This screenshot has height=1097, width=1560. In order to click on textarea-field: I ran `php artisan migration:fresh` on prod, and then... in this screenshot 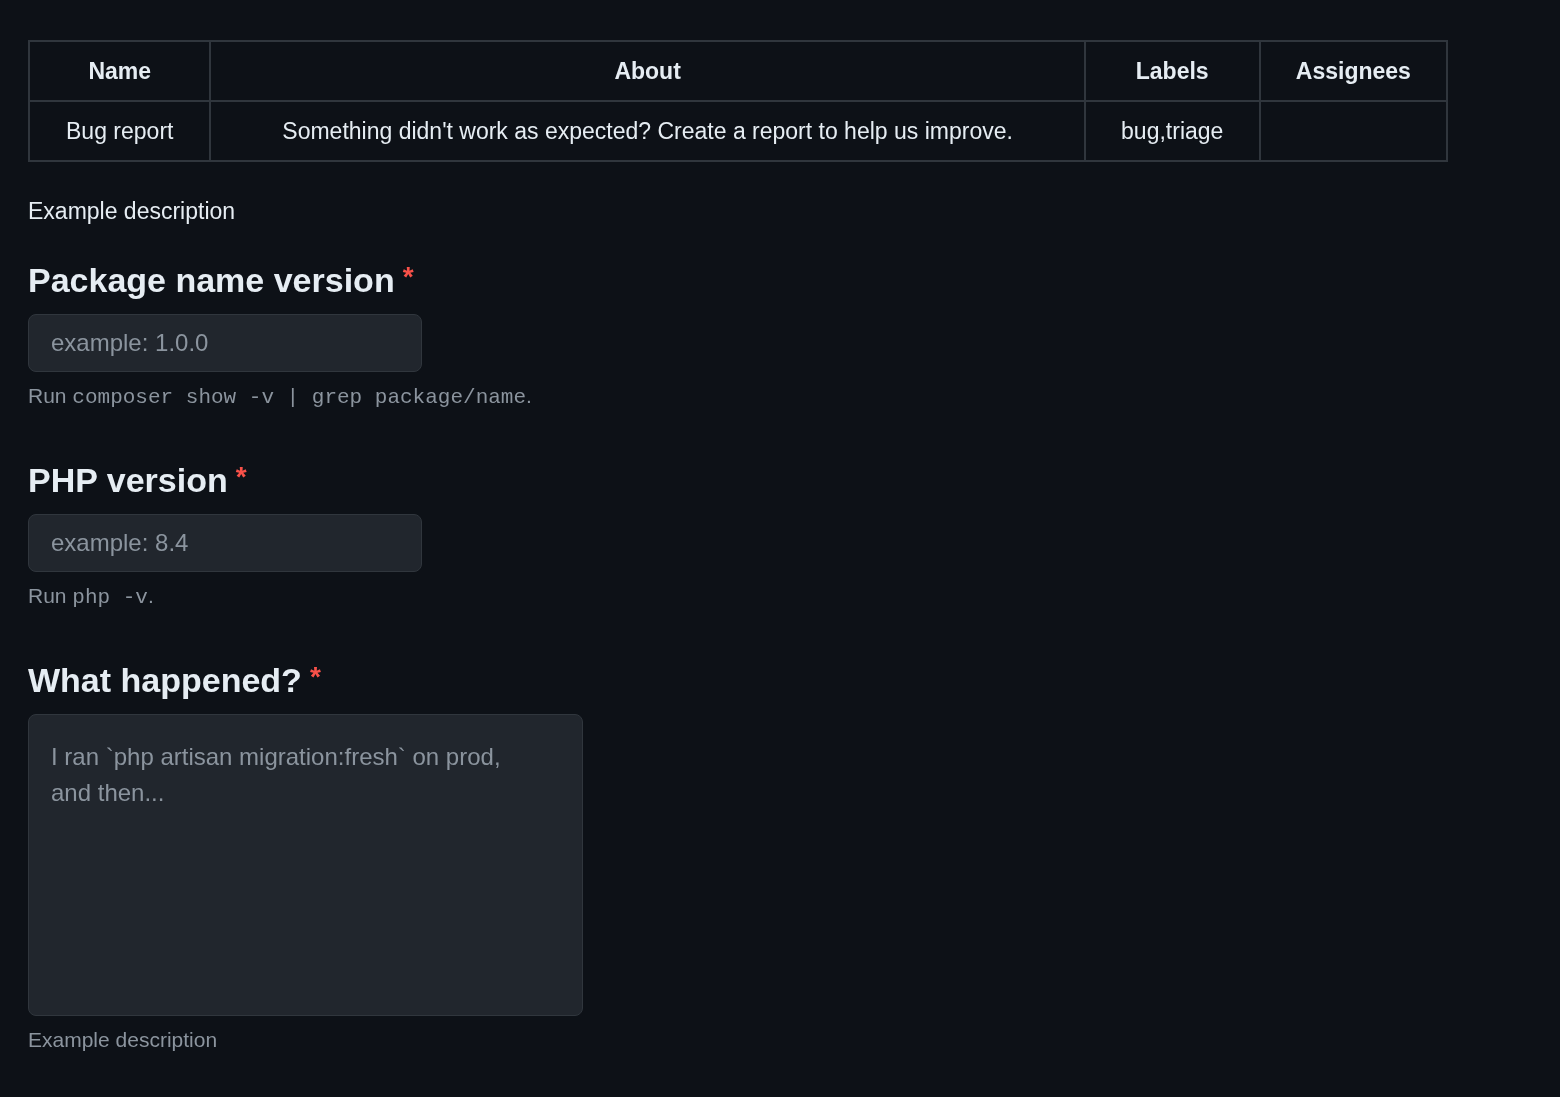, I will do `click(305, 865)`.